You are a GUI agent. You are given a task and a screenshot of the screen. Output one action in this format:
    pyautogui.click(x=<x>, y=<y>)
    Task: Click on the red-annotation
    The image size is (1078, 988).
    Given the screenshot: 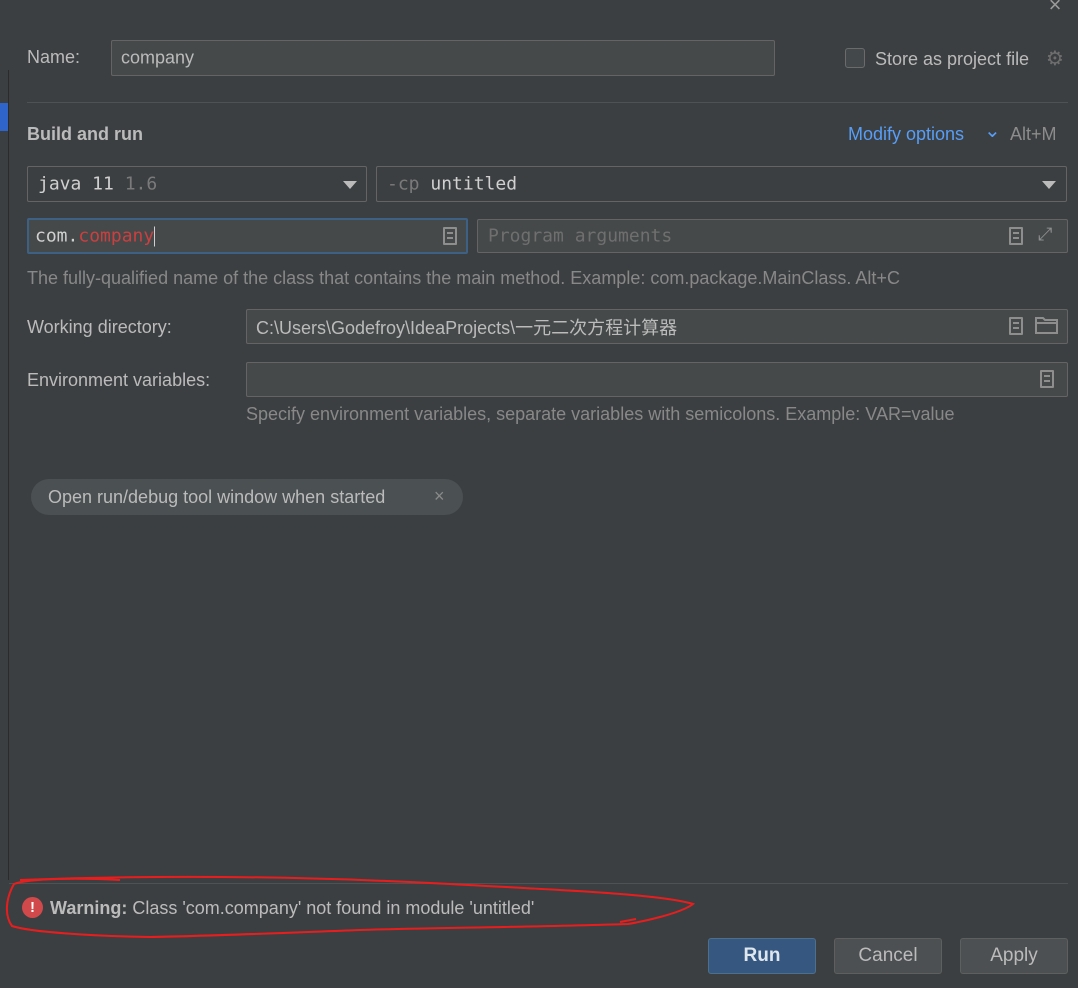 What is the action you would take?
    pyautogui.click(x=351, y=907)
    